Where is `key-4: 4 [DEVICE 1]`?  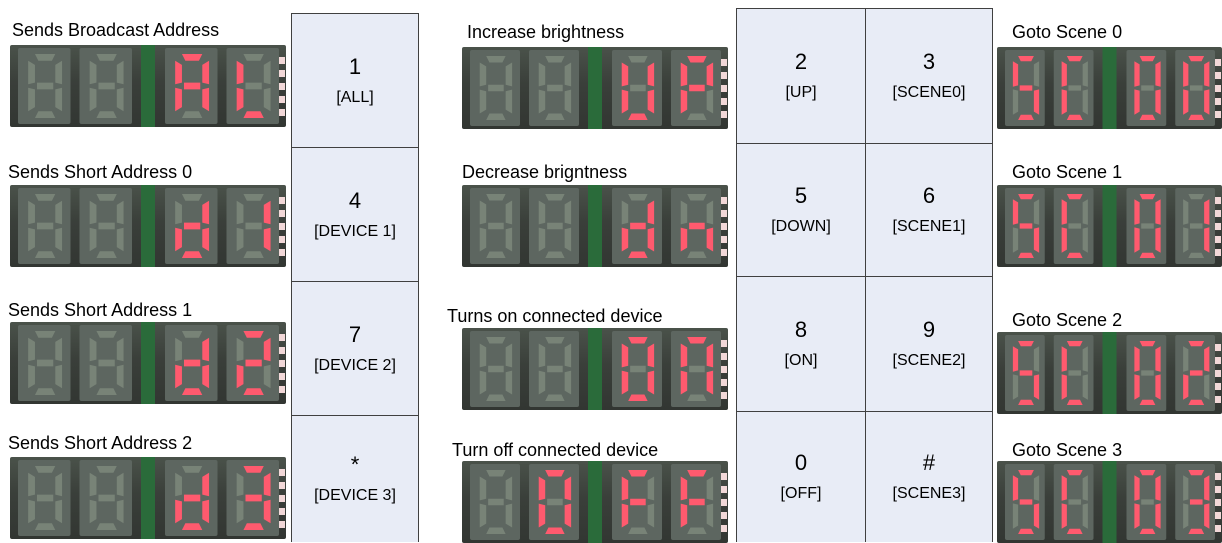
key-4: 4 [DEVICE 1] is located at coordinates (355, 214).